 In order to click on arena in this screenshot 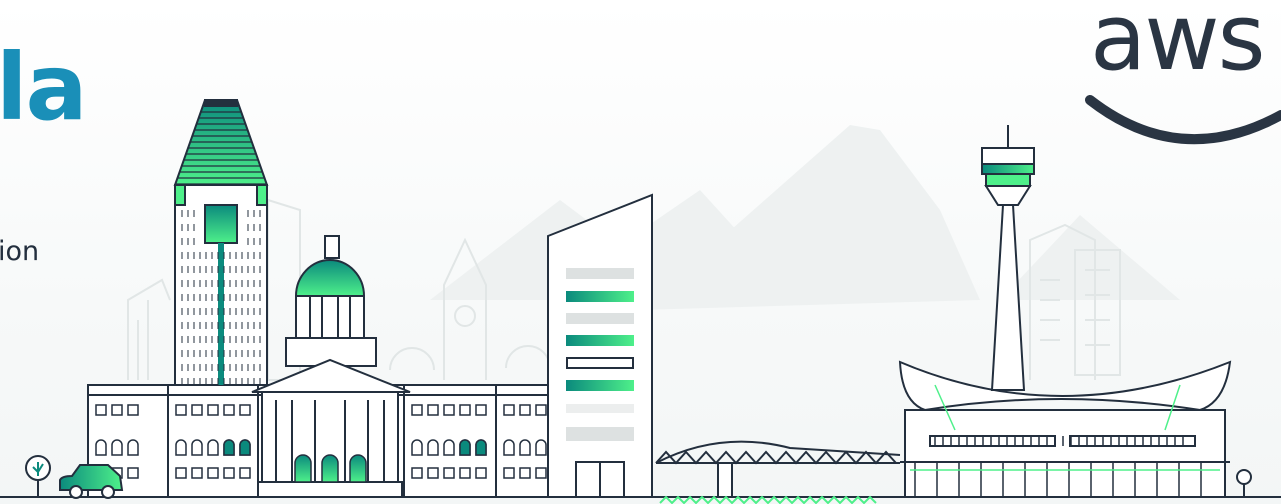, I will do `click(1065, 429)`.